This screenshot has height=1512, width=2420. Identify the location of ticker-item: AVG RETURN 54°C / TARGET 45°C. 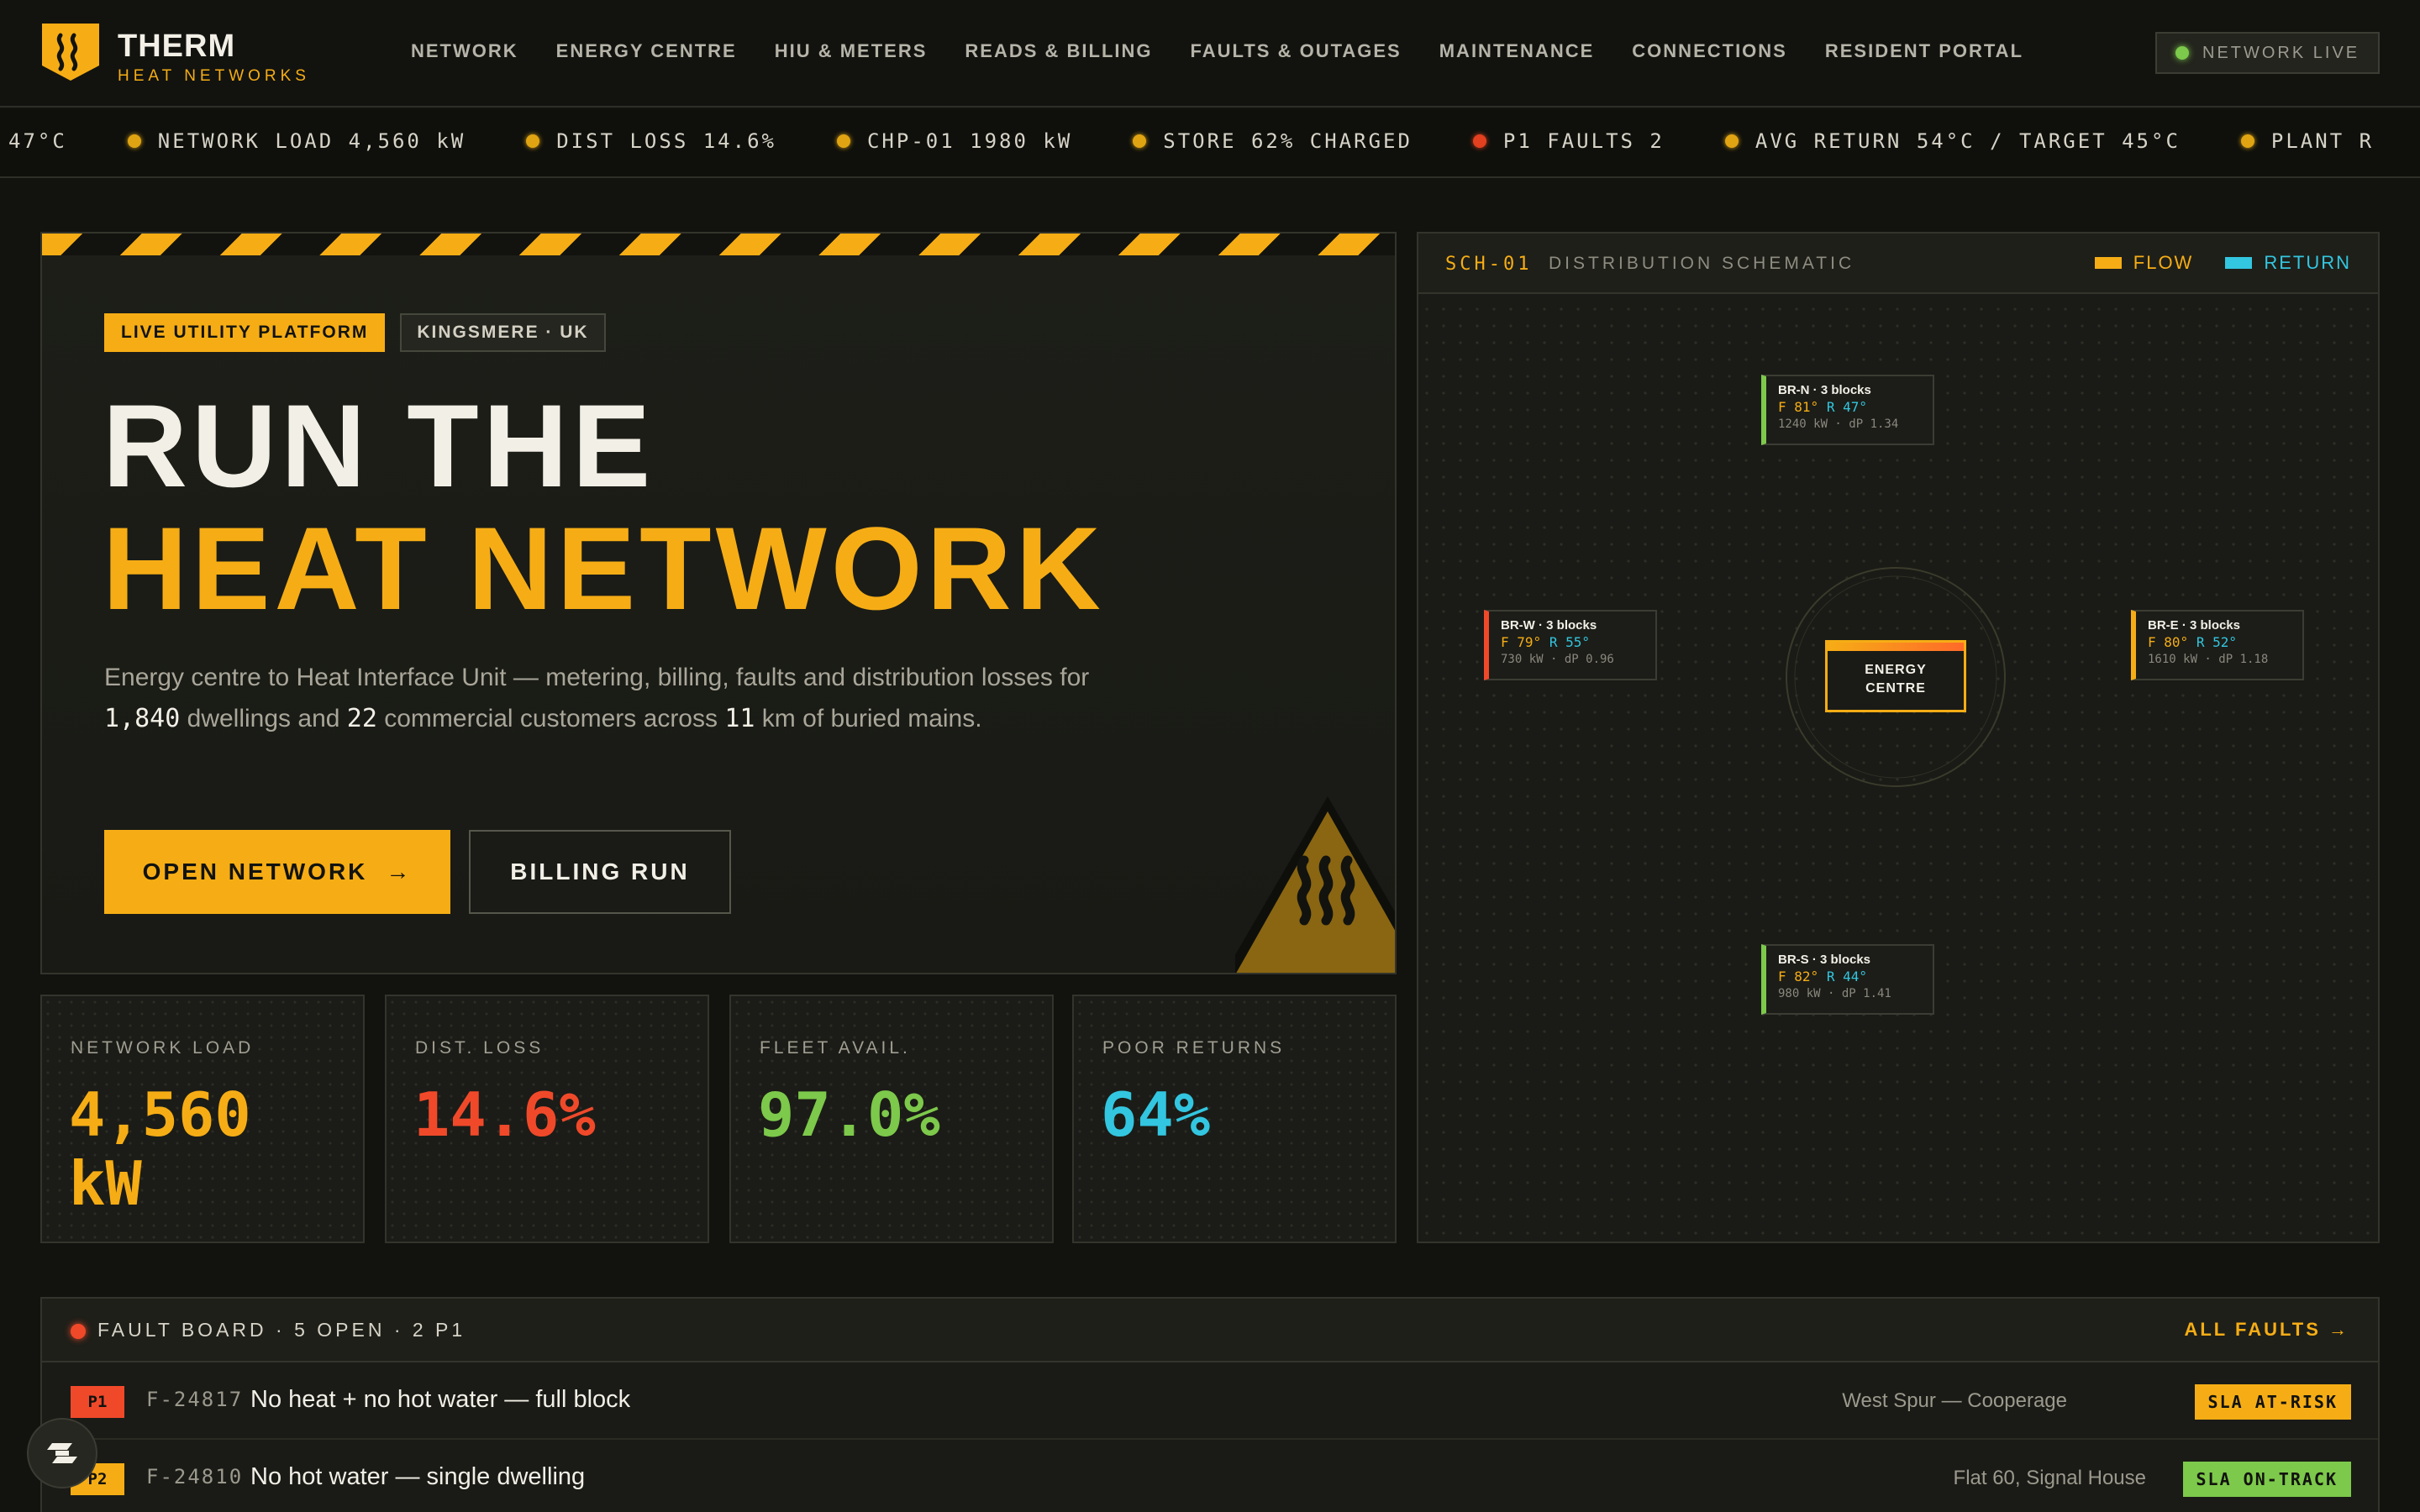
(1952, 141).